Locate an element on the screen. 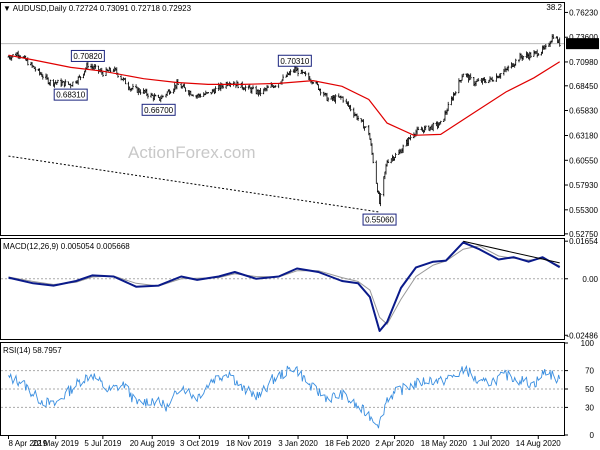  x-tick-label: 3 Jan 2020 is located at coordinates (298, 443).